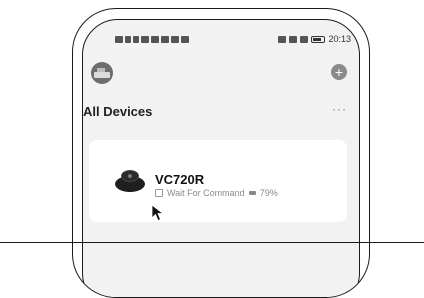 The image size is (424, 298). What do you see at coordinates (304, 39) in the screenshot?
I see `bluetooth-icon` at bounding box center [304, 39].